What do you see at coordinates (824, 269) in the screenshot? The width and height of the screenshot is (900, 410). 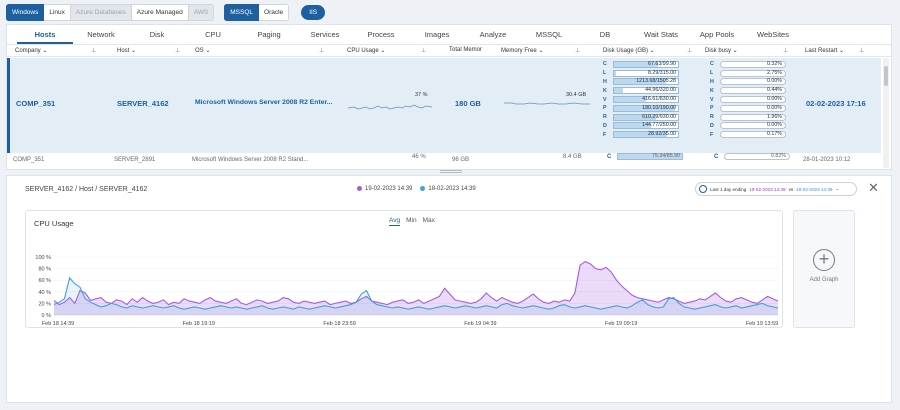 I see `add-graph-button: + Add Graph` at bounding box center [824, 269].